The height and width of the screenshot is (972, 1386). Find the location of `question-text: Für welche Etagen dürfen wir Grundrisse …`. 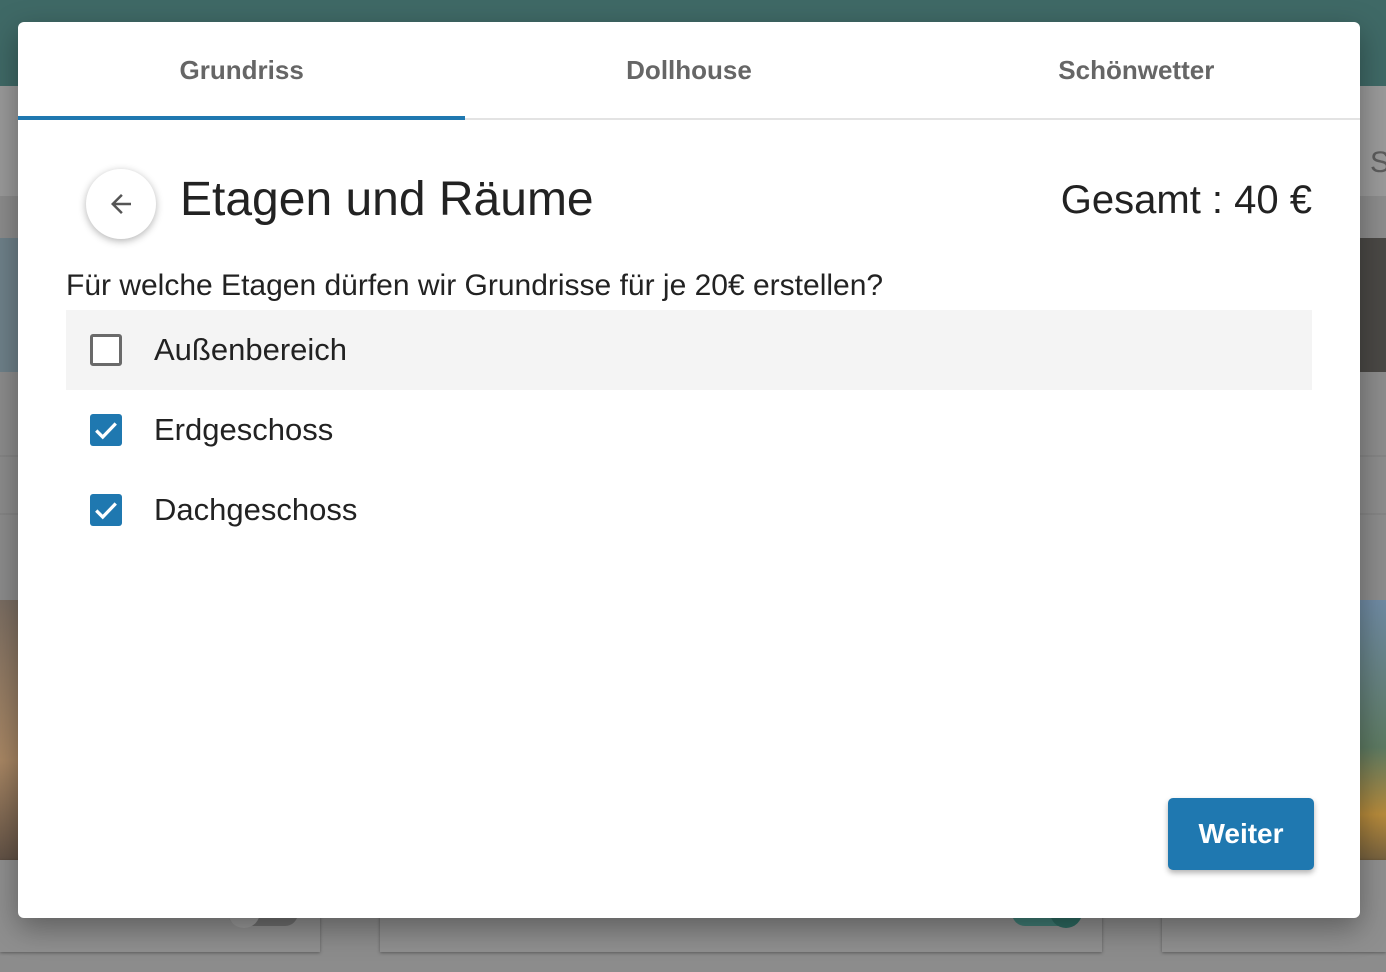

question-text: Für welche Etagen dürfen wir Grundrisse … is located at coordinates (475, 285).